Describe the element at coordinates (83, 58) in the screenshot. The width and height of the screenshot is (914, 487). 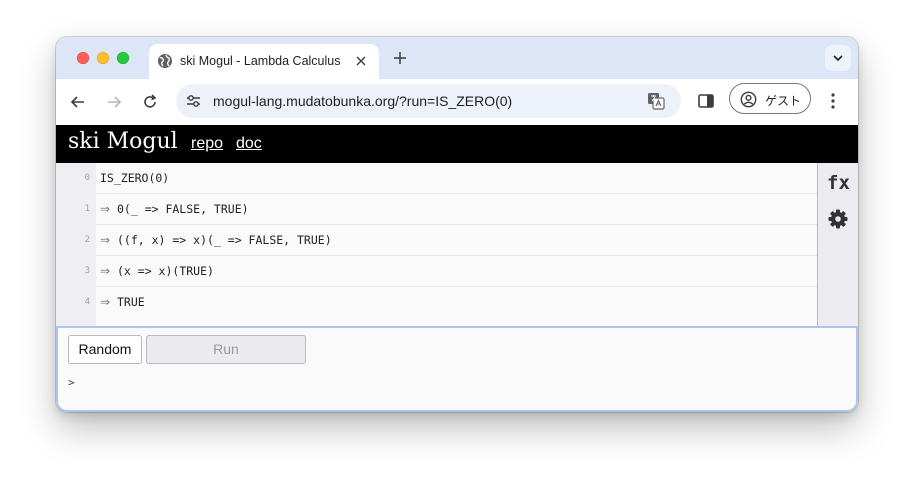
I see `close-window-button` at that location.